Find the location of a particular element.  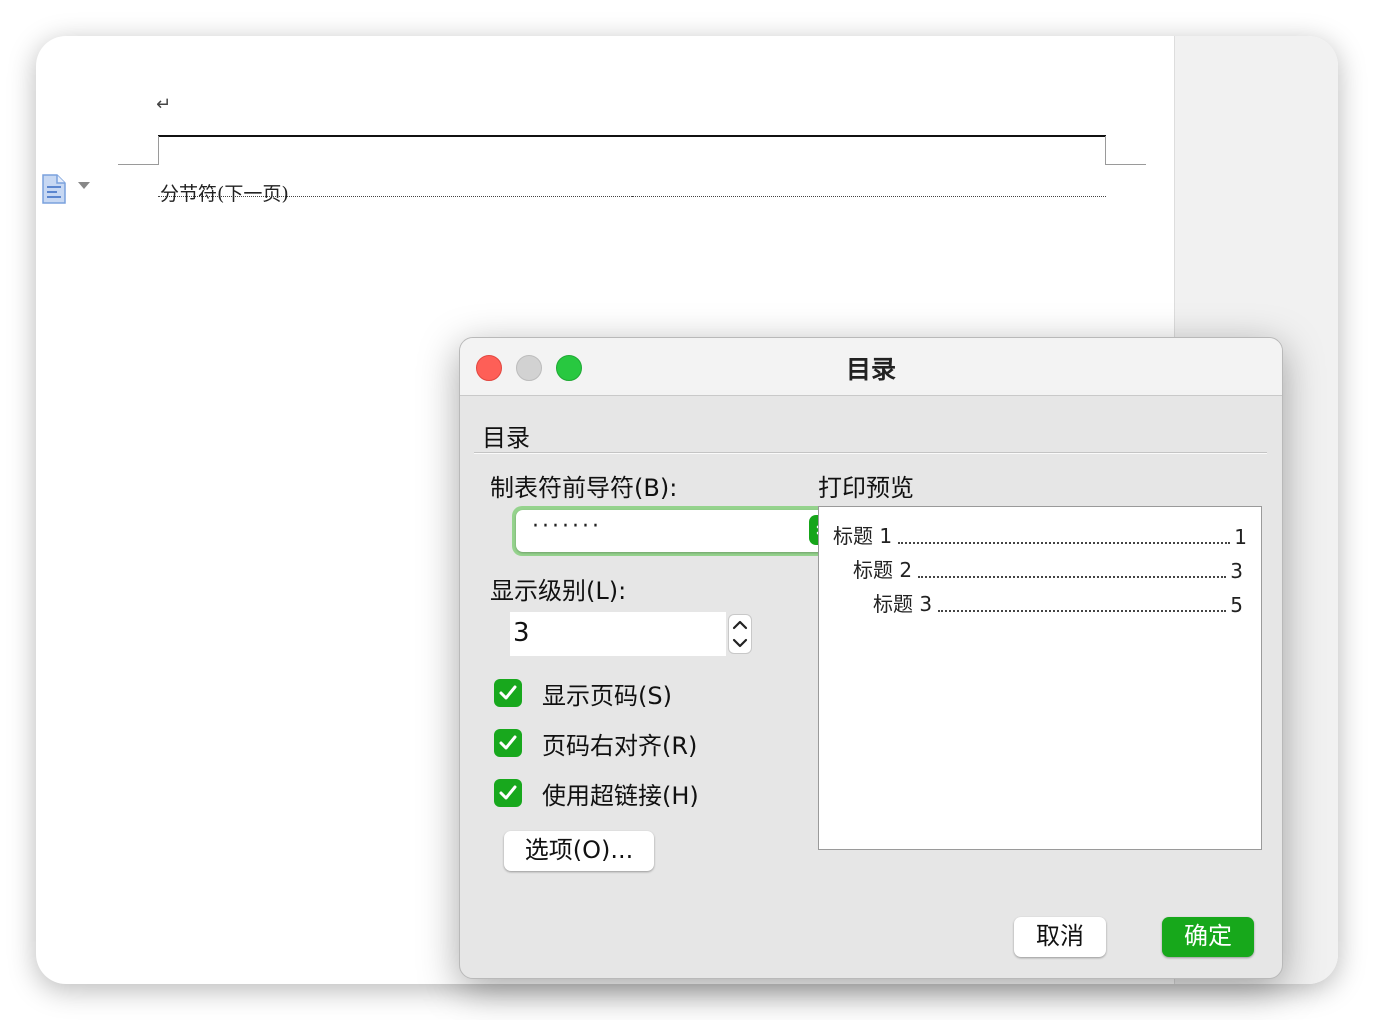

toc-entry: 标题 2 3 is located at coordinates (1048, 570).